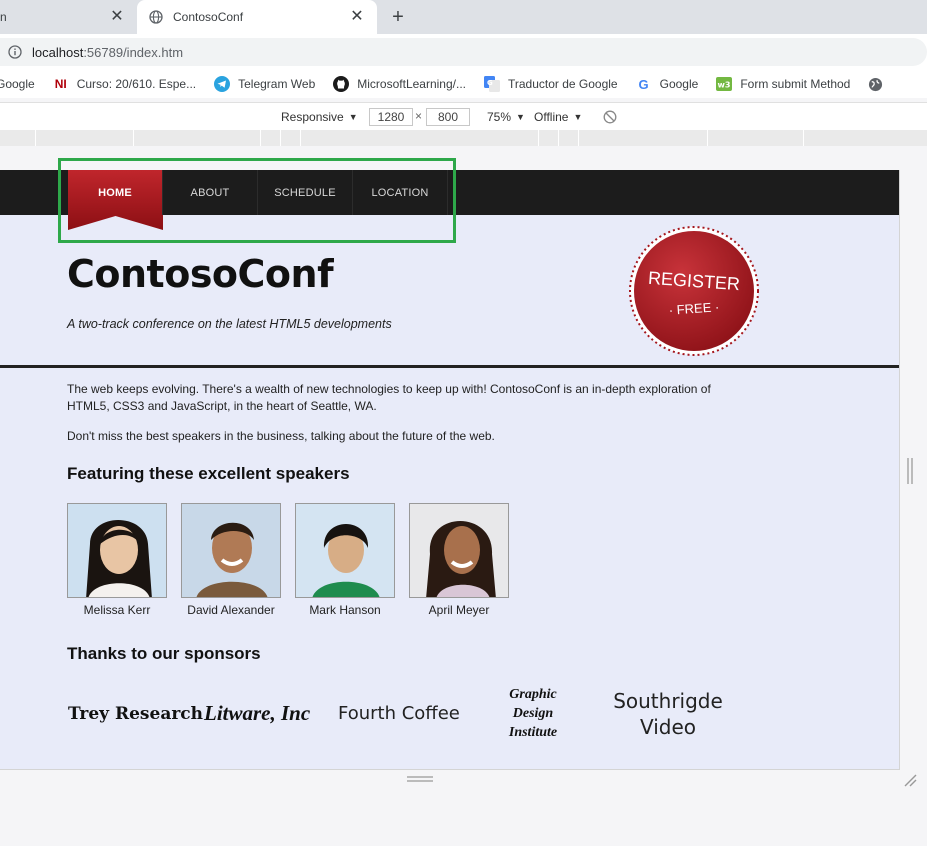 The image size is (927, 846). What do you see at coordinates (499, 116) in the screenshot?
I see `zoom-label: 75%` at bounding box center [499, 116].